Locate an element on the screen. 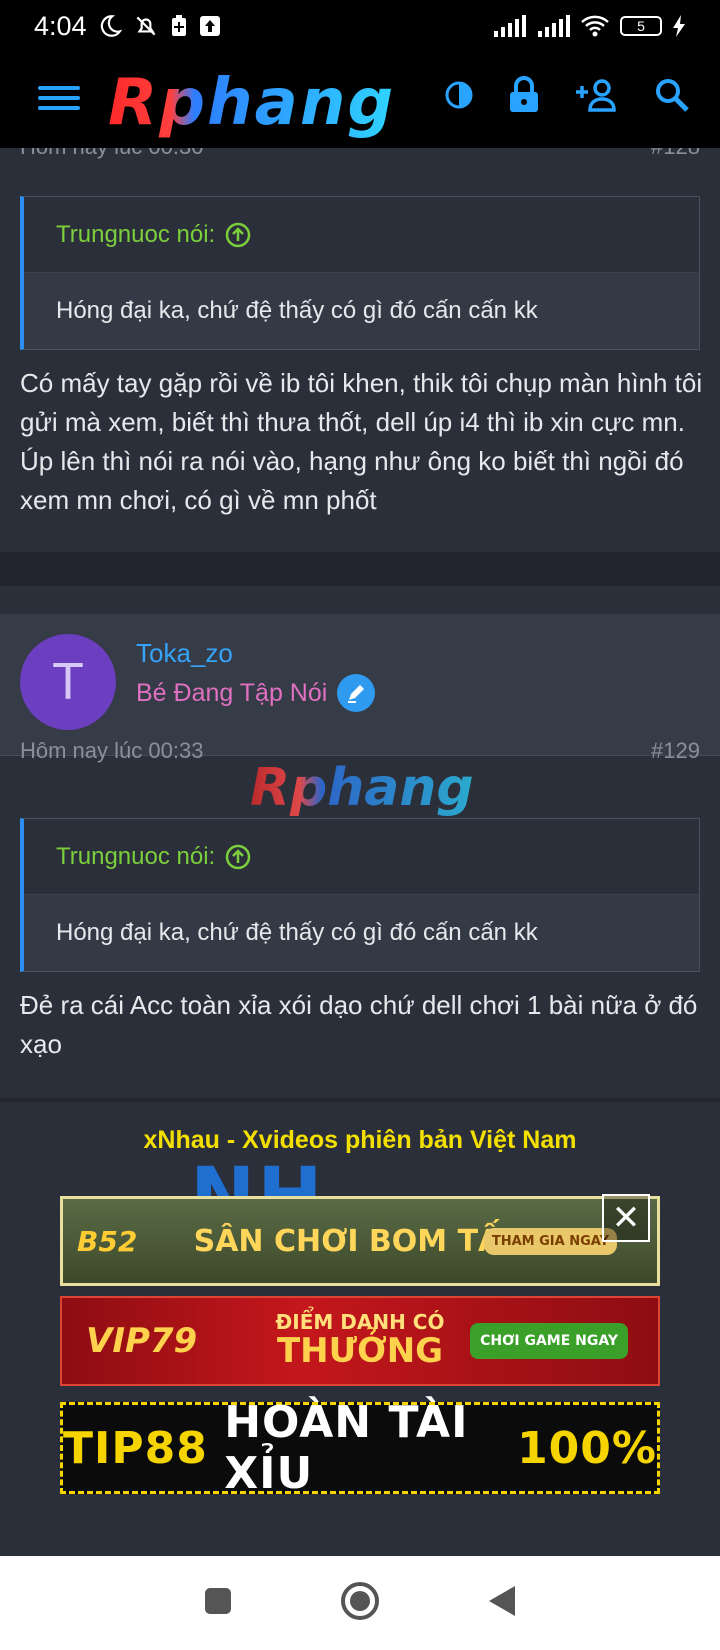 This screenshot has width=720, height=1650. ad-banner-b52: B52 SÂN CHƠI BOM TẤN THAM GIA NGAY is located at coordinates (360, 1241).